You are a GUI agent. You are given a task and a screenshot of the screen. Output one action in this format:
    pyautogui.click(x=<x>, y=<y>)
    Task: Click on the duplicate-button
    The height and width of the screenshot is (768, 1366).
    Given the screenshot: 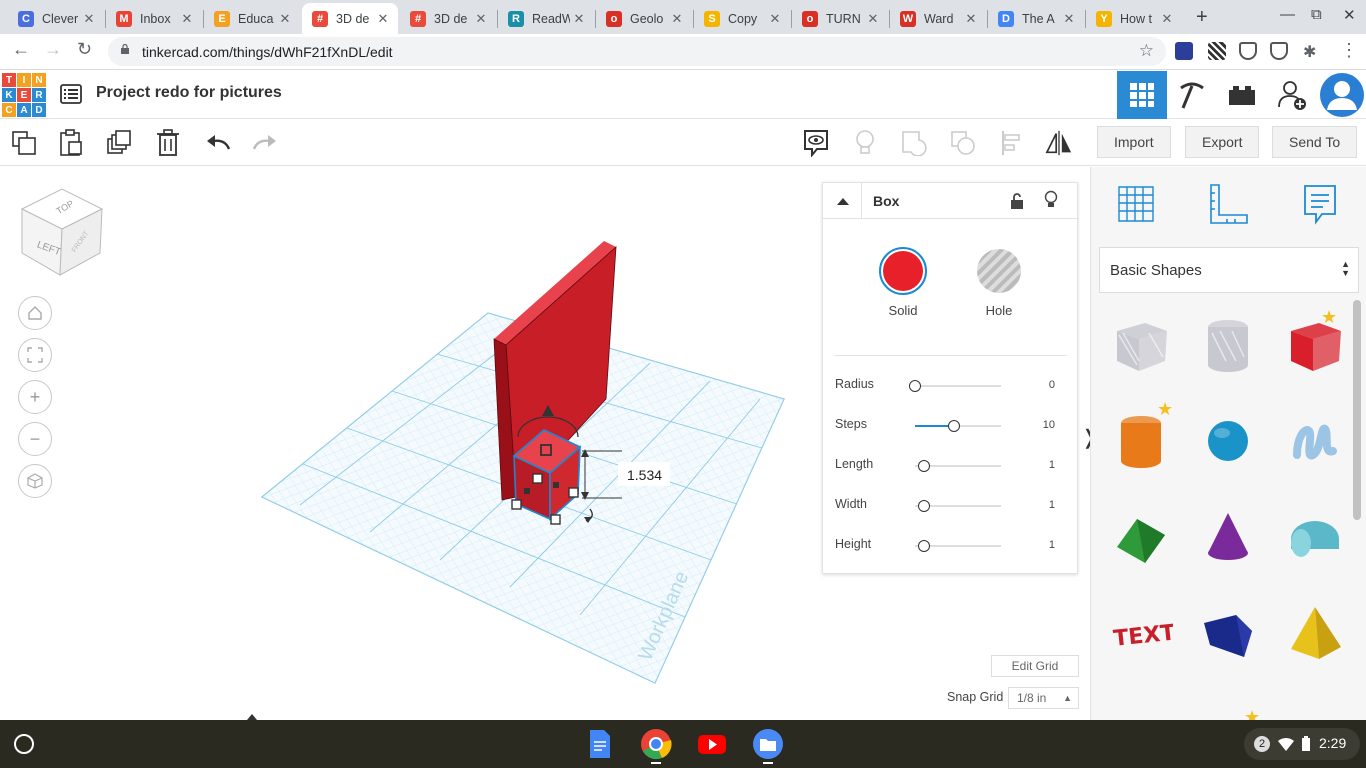 What is the action you would take?
    pyautogui.click(x=120, y=143)
    